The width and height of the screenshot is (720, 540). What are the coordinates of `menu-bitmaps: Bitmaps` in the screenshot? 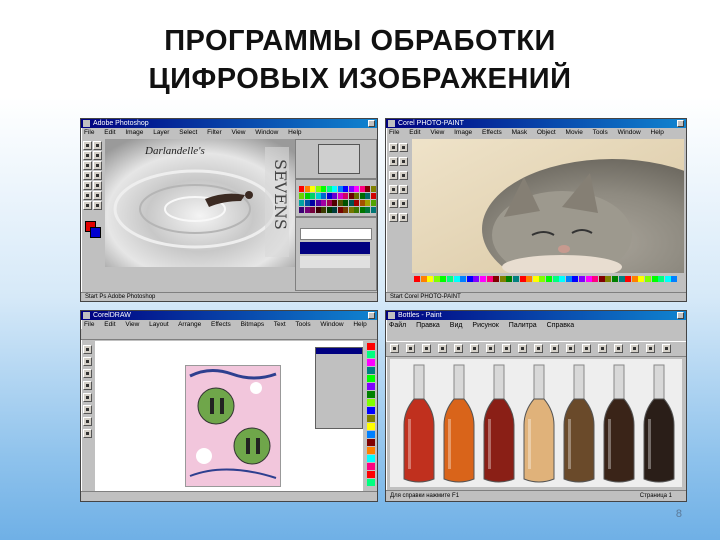 It's located at (252, 324).